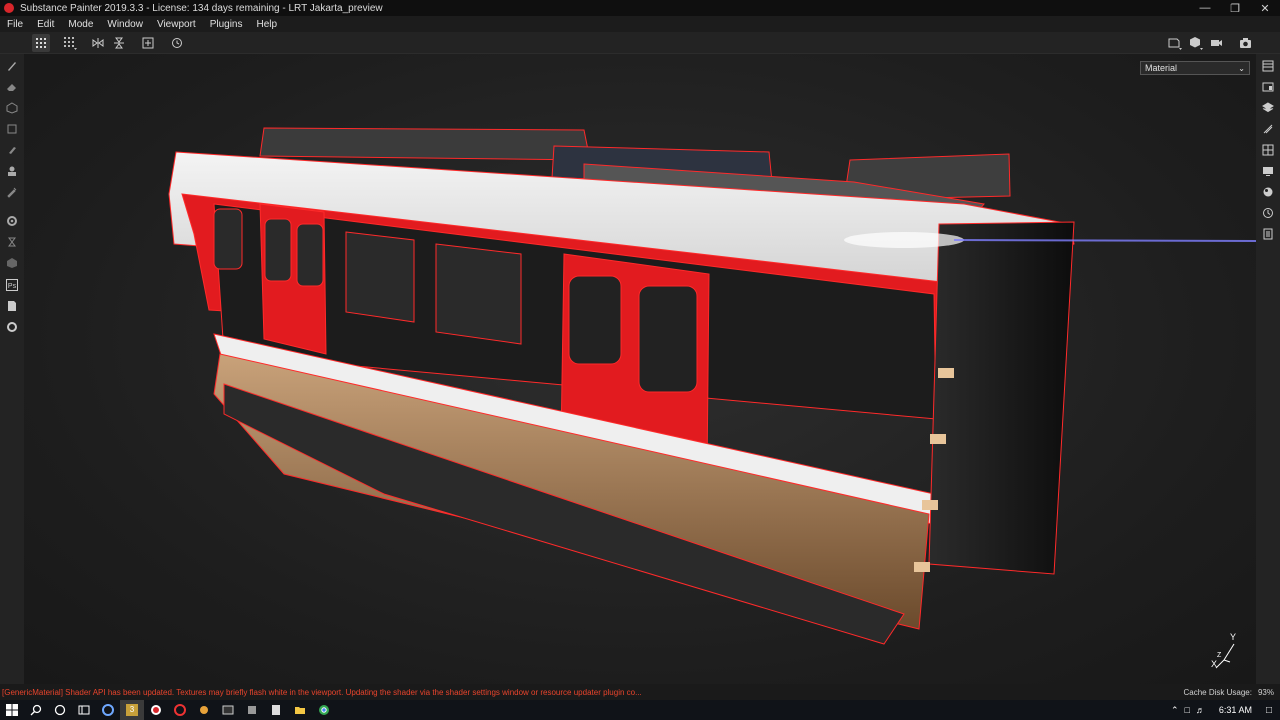 The width and height of the screenshot is (1280, 720). I want to click on cache-label: Cache Disk Usage:, so click(1217, 692).